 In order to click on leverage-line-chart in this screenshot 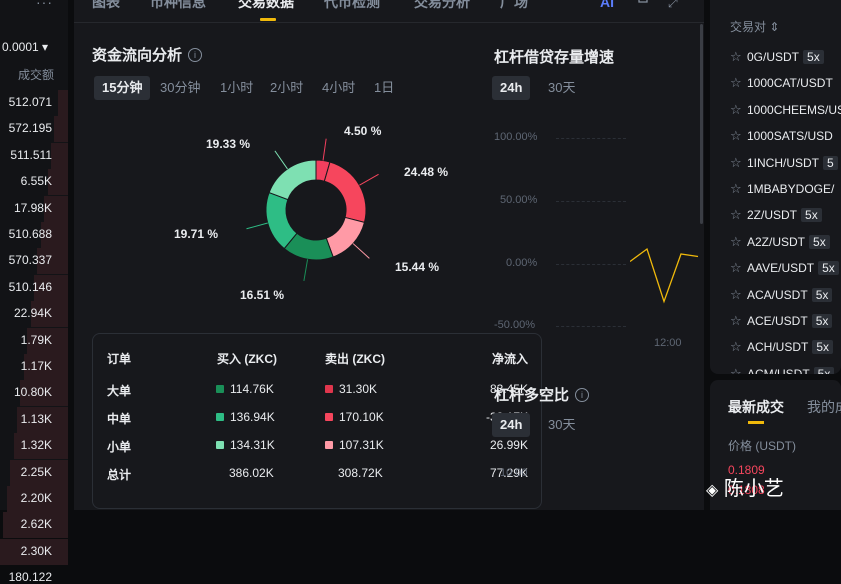, I will do `click(664, 275)`.